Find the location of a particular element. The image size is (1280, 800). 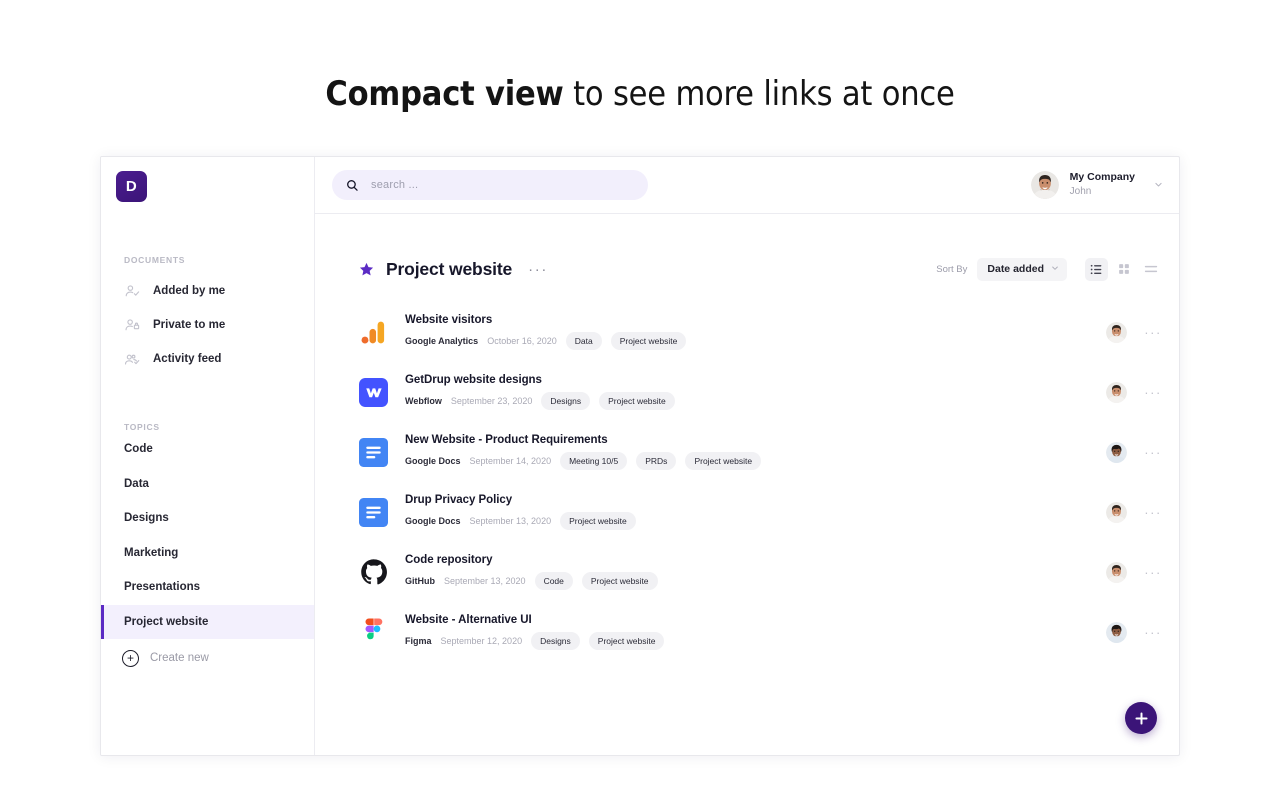

document-source: Webflow is located at coordinates (423, 401).